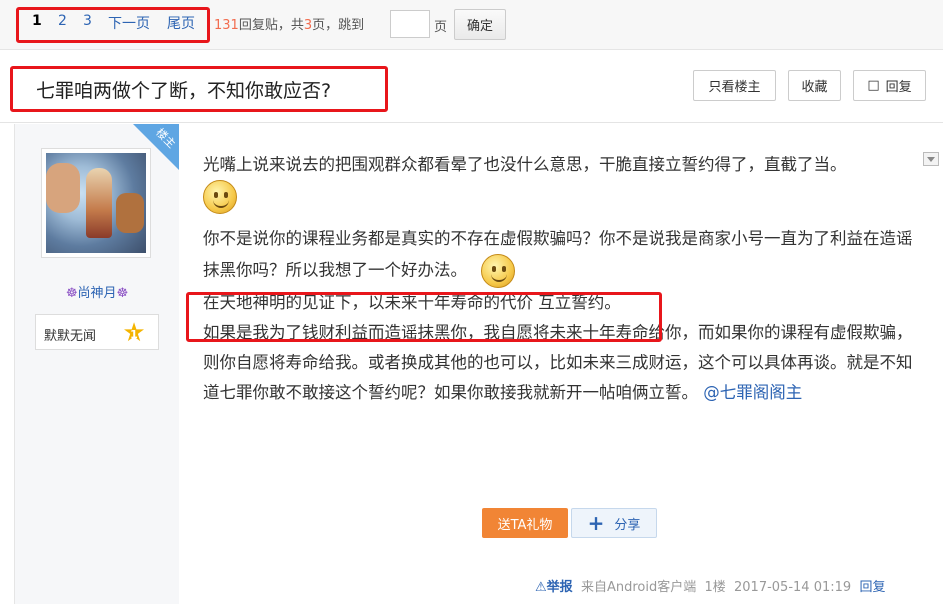  I want to click on favorite-button: 收藏, so click(814, 85).